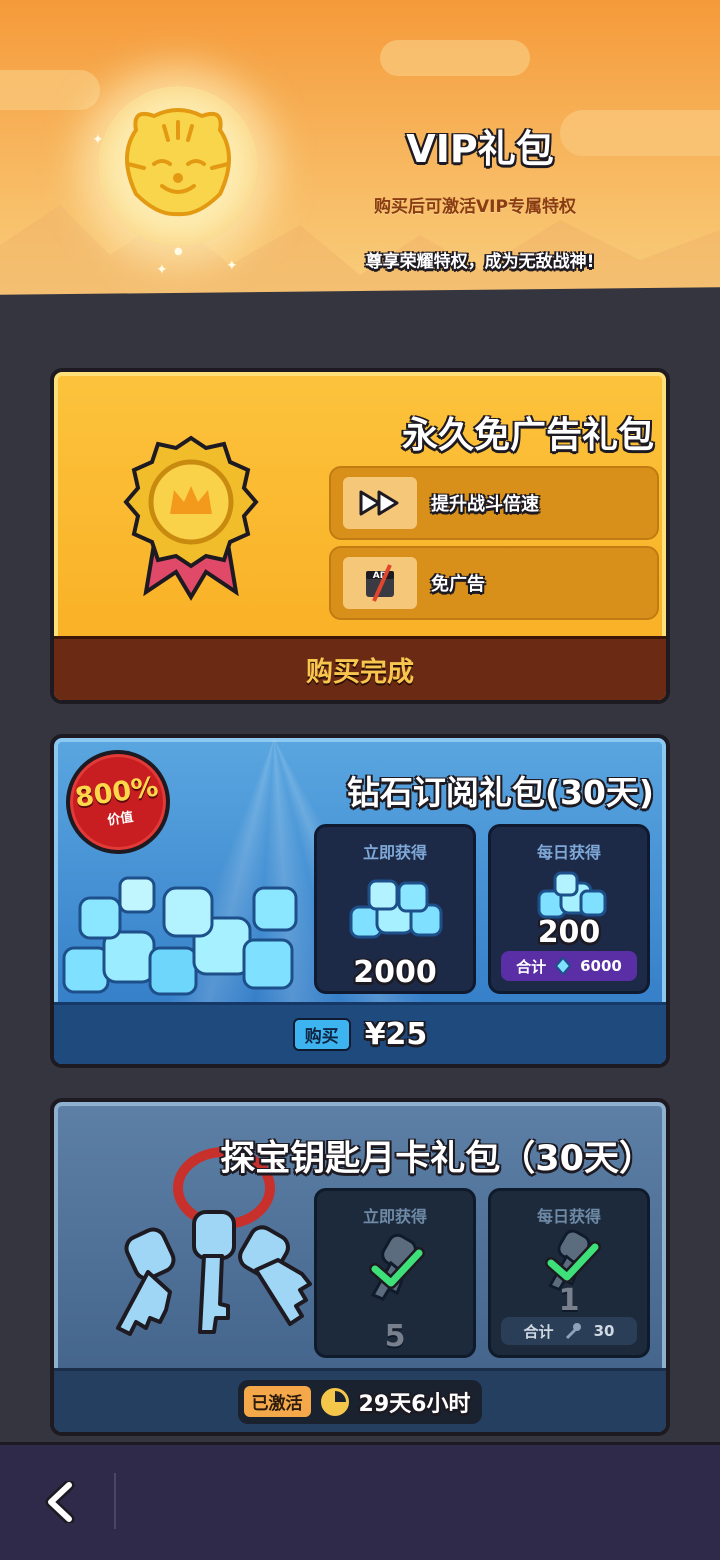  What do you see at coordinates (414, 1404) in the screenshot?
I see `remaining-time: 29天6小时` at bounding box center [414, 1404].